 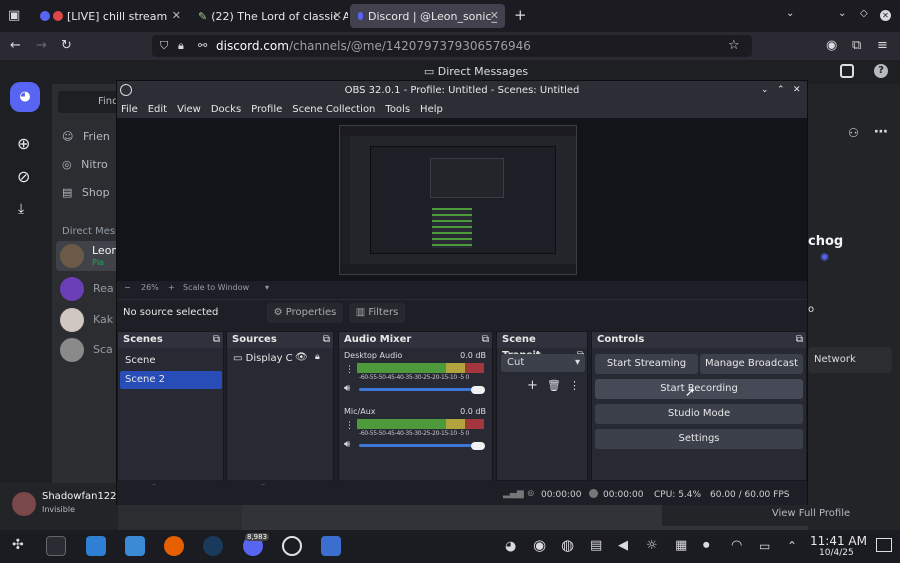 I want to click on wifi-icon: ◠, so click(x=736, y=545).